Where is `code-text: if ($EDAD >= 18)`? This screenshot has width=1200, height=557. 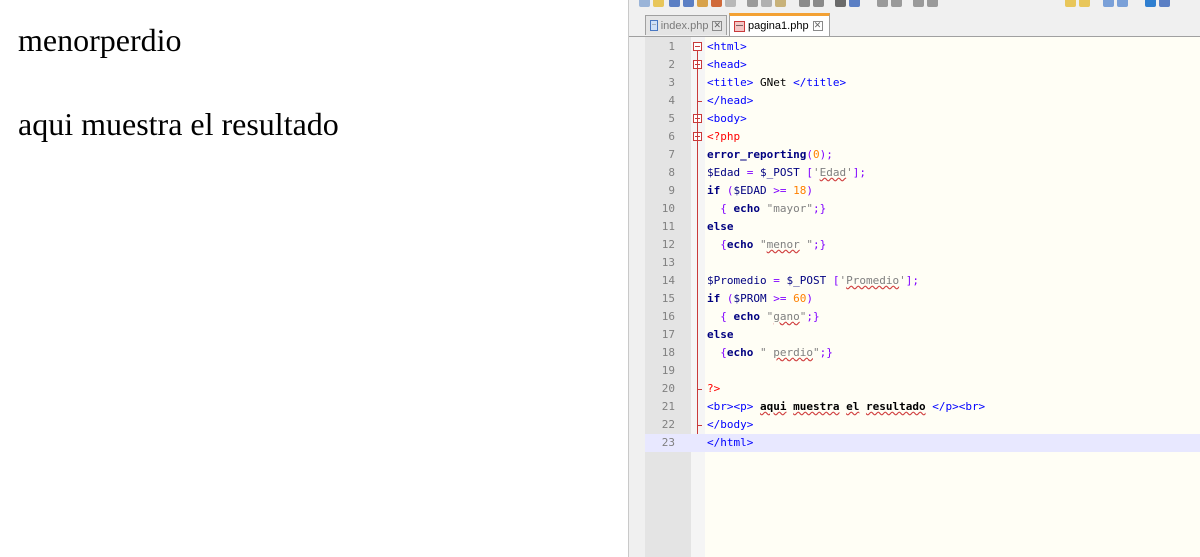 code-text: if ($EDAD >= 18) is located at coordinates (760, 191).